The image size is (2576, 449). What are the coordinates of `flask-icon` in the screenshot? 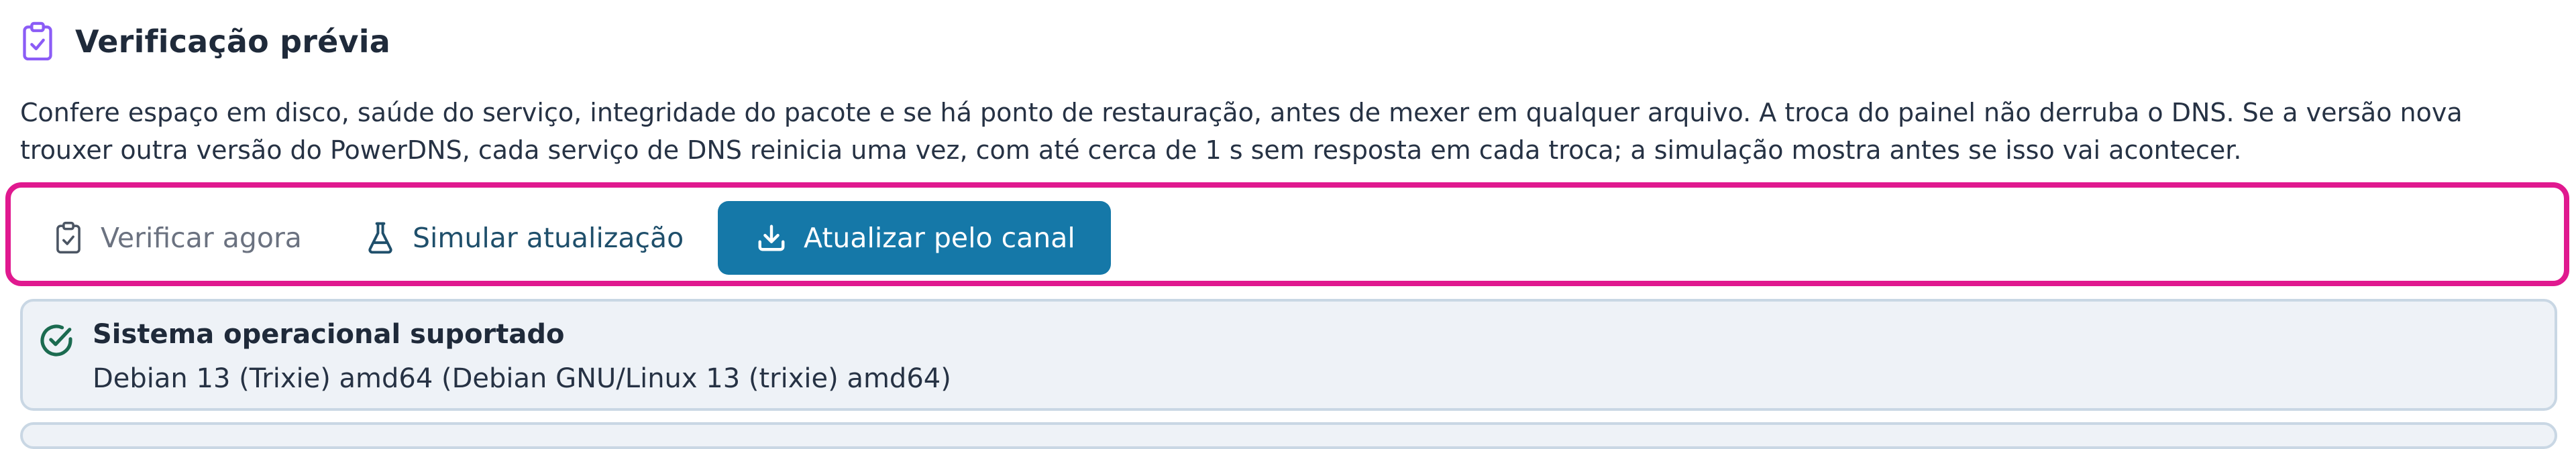 It's located at (380, 237).